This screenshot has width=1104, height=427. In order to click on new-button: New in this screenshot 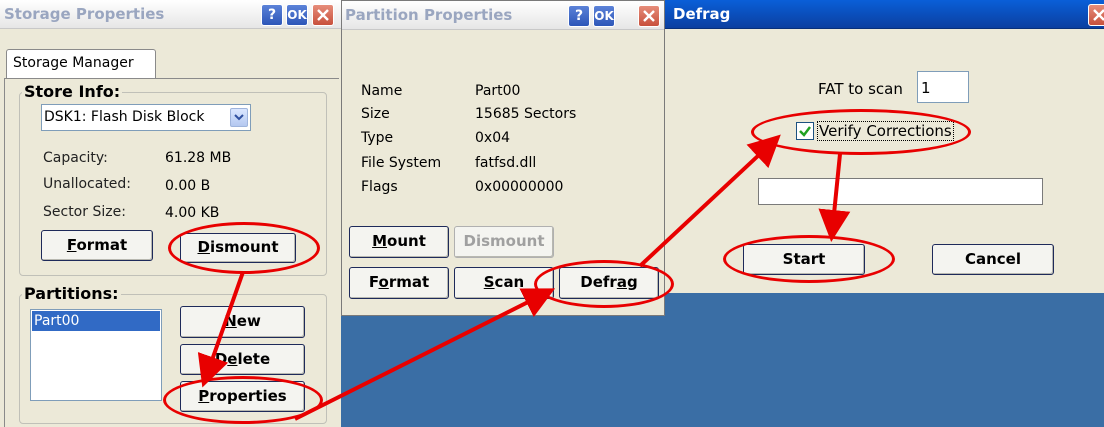, I will do `click(242, 322)`.